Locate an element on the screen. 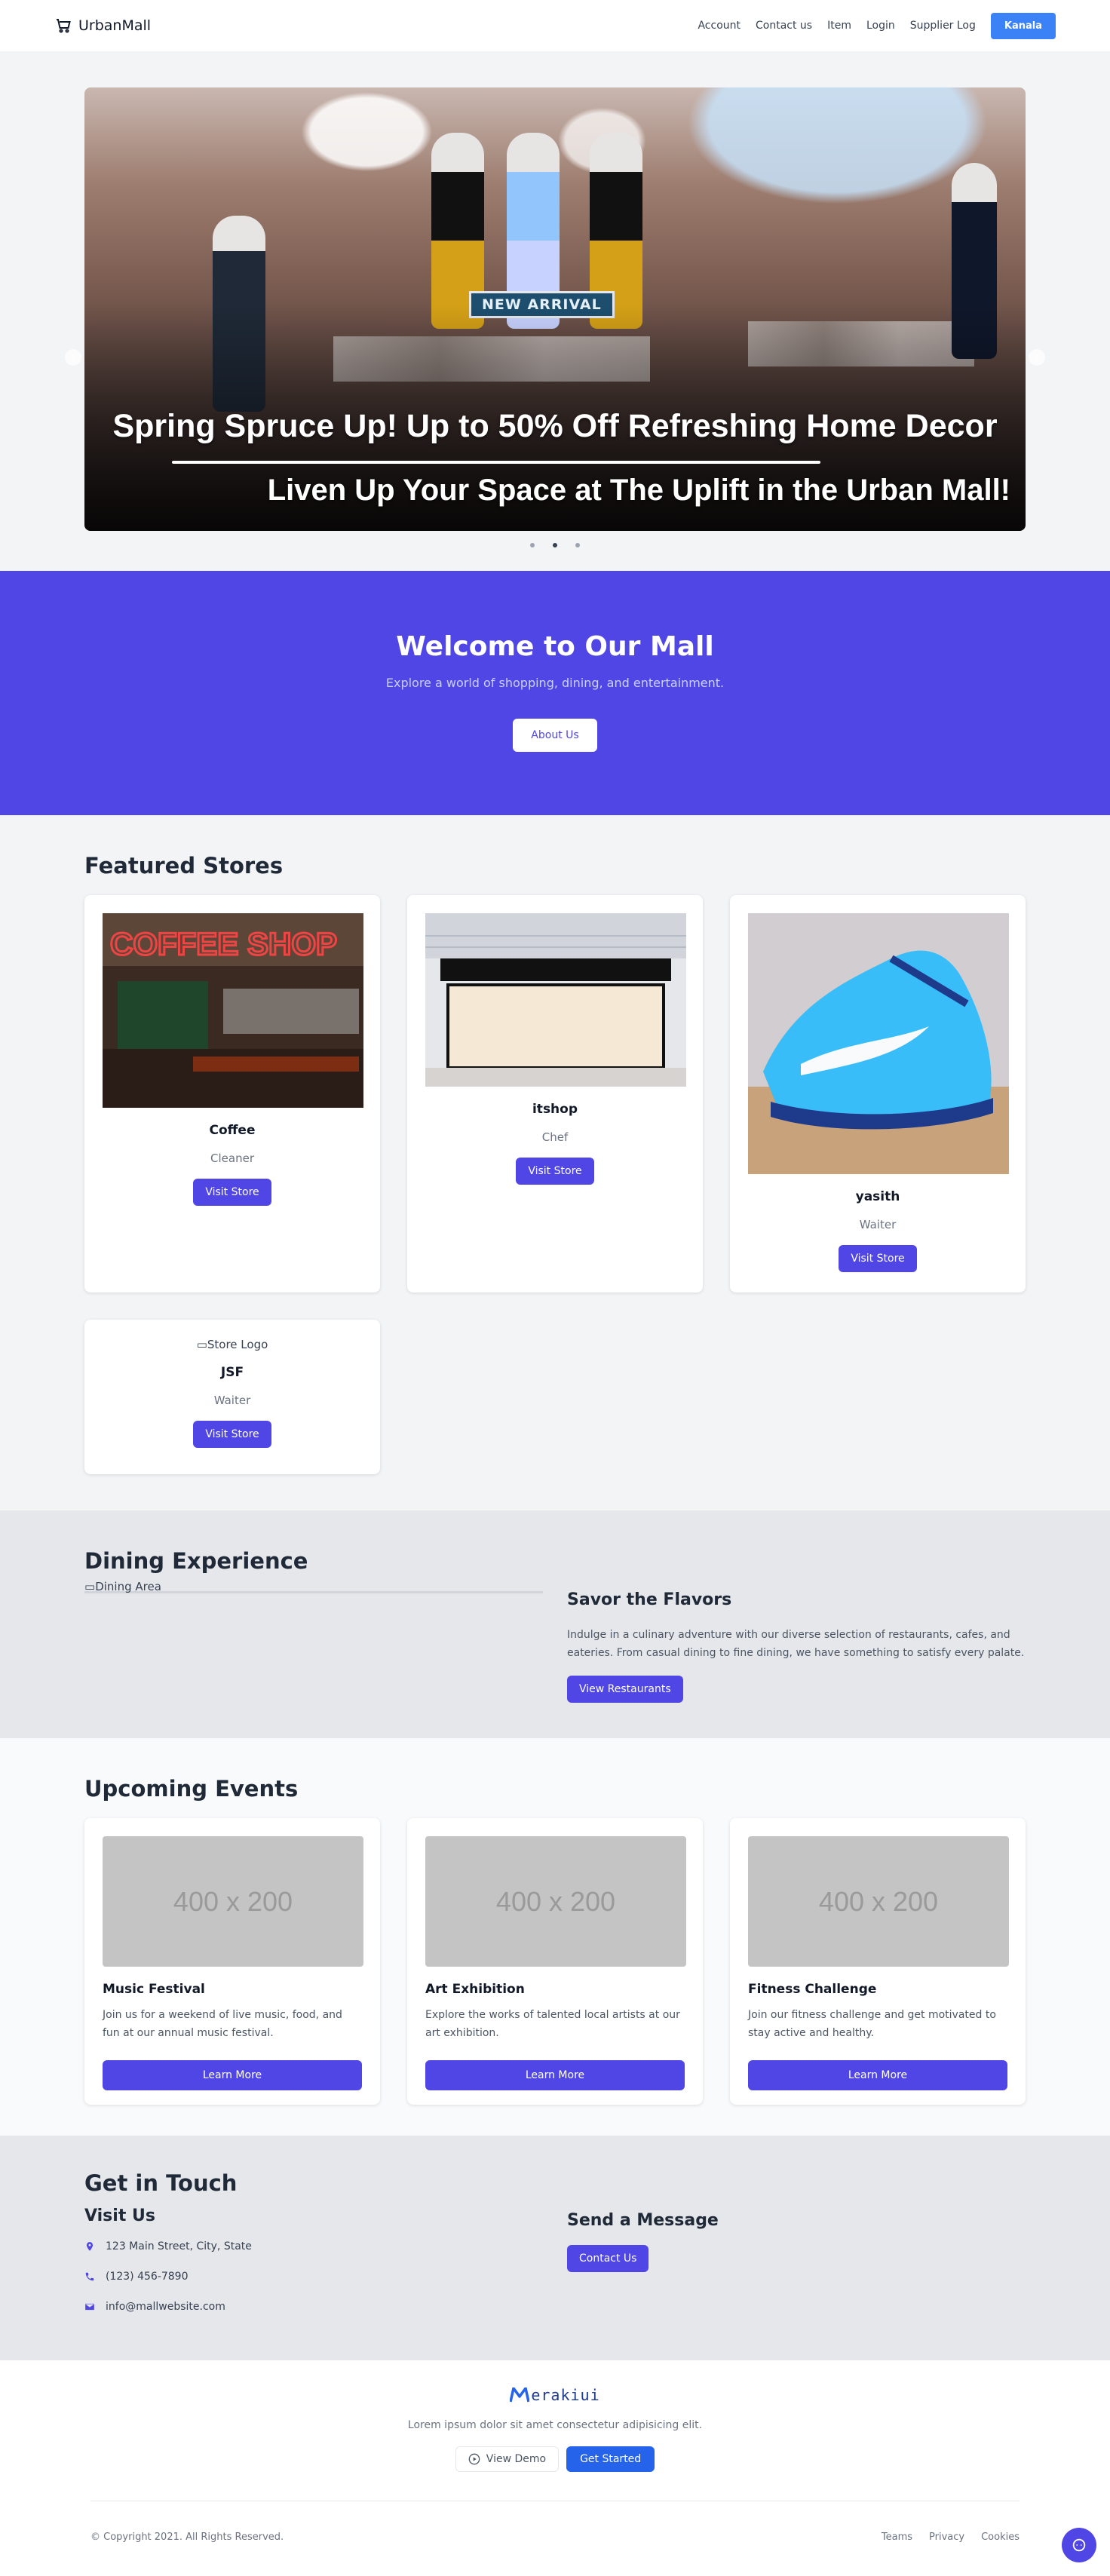 The image size is (1110, 2576). coffee-shop-image: COFFEE SHOP is located at coordinates (233, 1010).